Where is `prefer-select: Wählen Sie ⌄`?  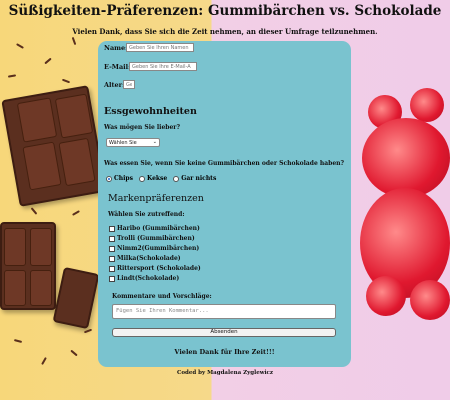
prefer-select: Wählen Sie ⌄ is located at coordinates (133, 142).